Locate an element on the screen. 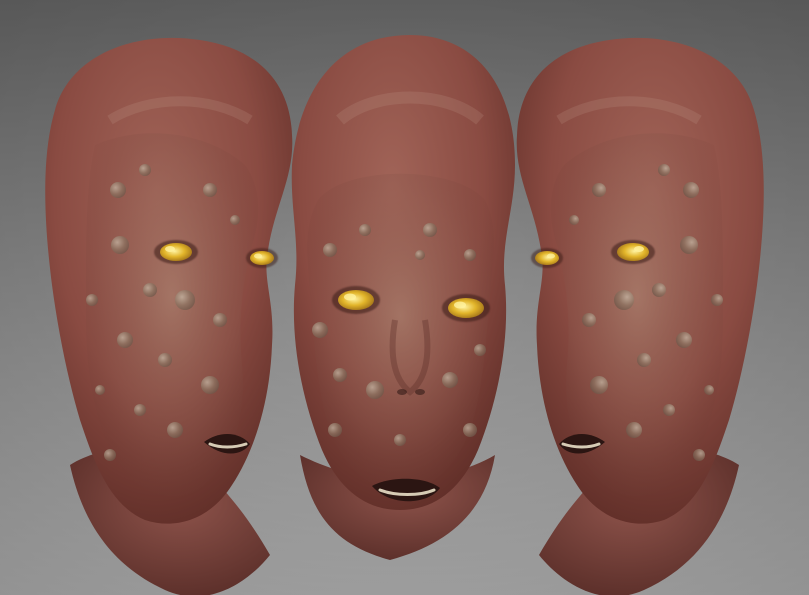 The image size is (809, 595). right-eye-right-view is located at coordinates (547, 258).